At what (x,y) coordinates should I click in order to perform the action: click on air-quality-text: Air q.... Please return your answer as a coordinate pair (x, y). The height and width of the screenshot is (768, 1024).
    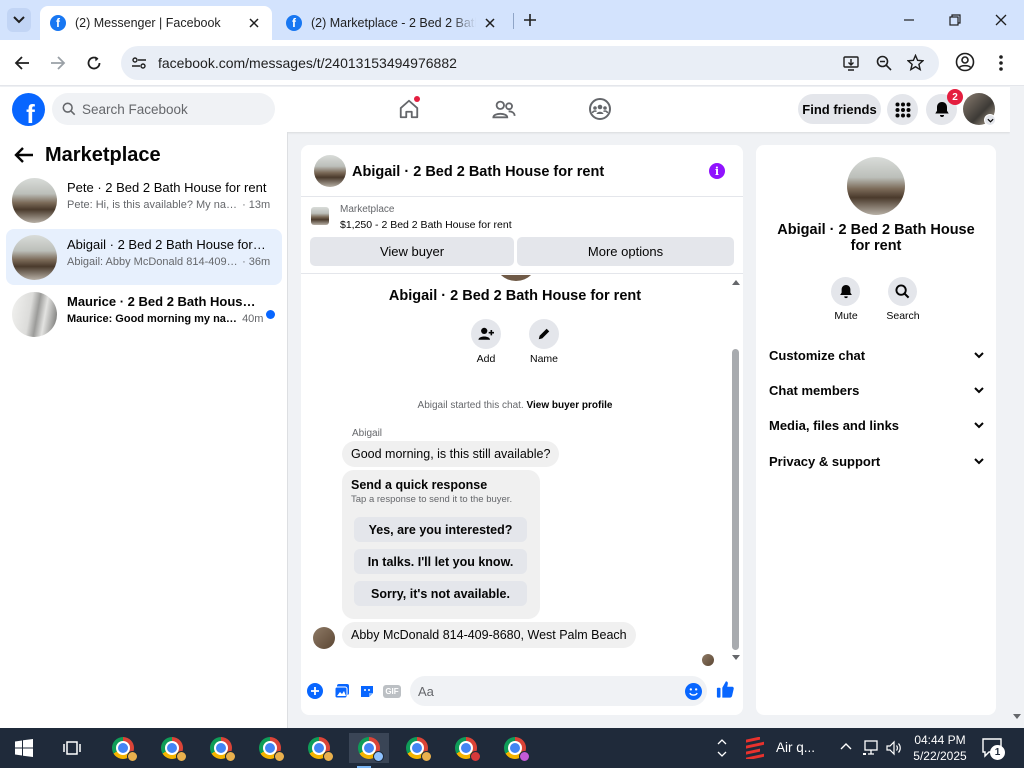
    Looking at the image, I should click on (795, 747).